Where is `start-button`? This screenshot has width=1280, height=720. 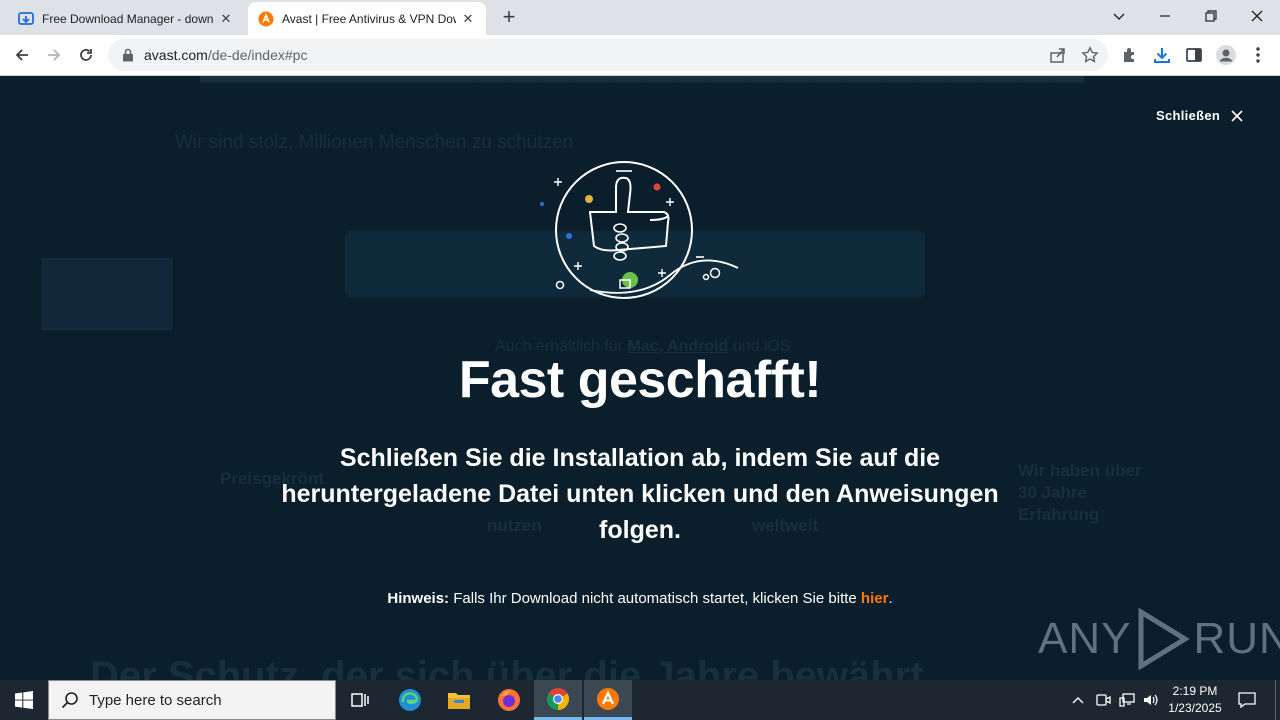
start-button is located at coordinates (24, 700).